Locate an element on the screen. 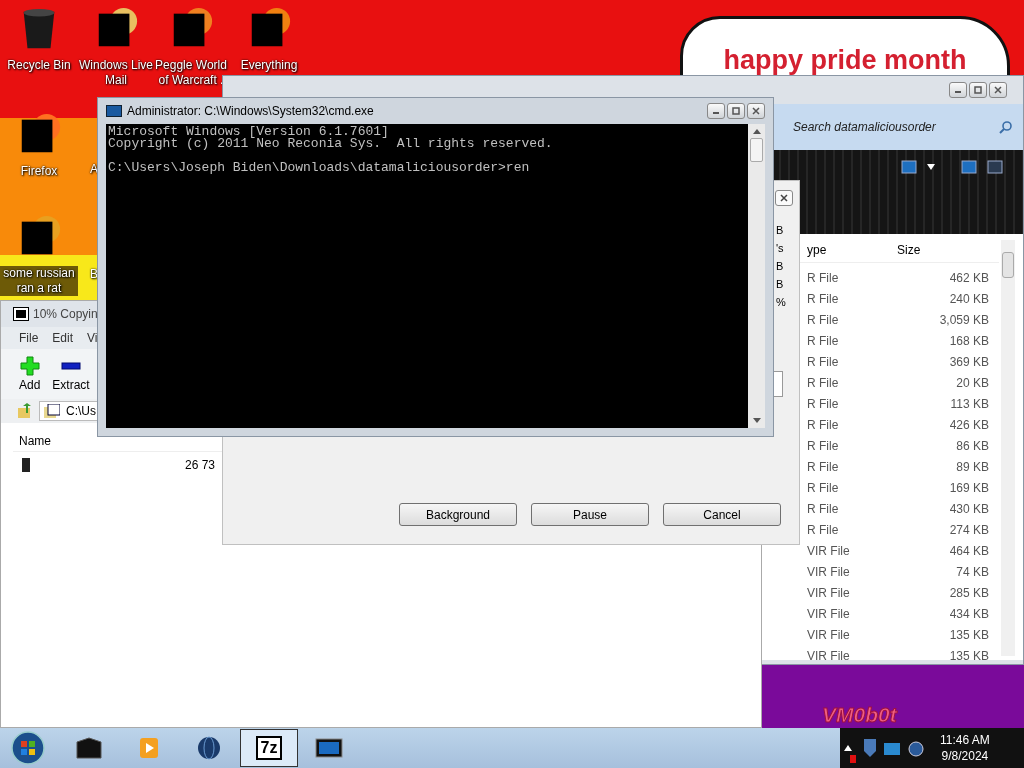  table-cell-text: 3,059 KB is located at coordinates (963, 319).